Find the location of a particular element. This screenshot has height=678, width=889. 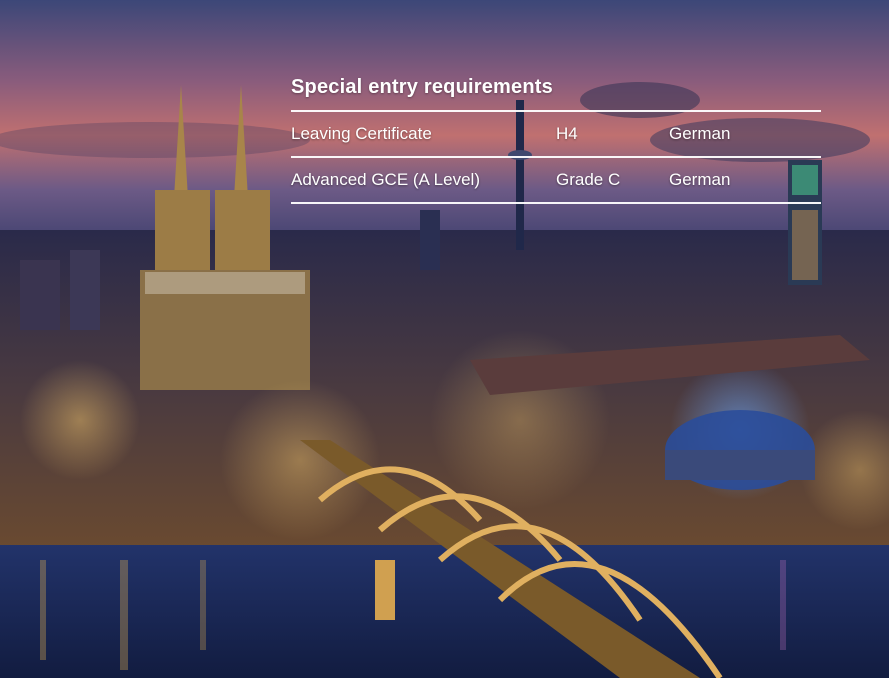

grade-cell: Grade C is located at coordinates (588, 179).